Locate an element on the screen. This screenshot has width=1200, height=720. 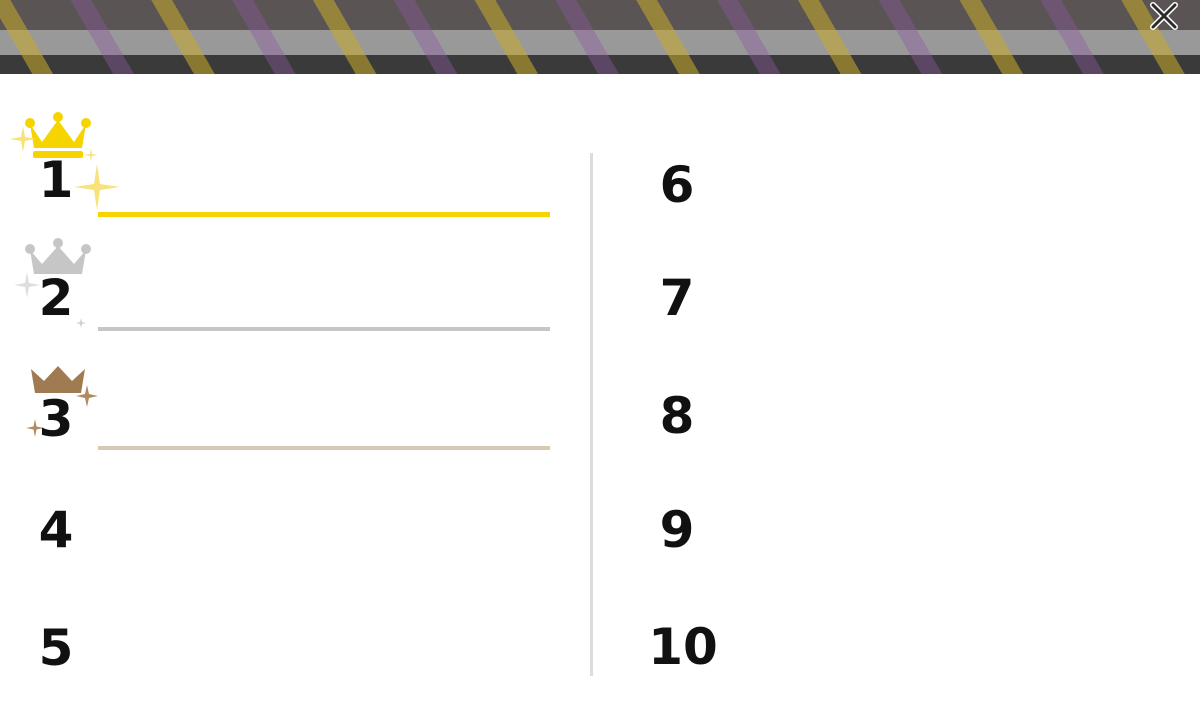
rank-row-9: 9 is located at coordinates (917, 550).